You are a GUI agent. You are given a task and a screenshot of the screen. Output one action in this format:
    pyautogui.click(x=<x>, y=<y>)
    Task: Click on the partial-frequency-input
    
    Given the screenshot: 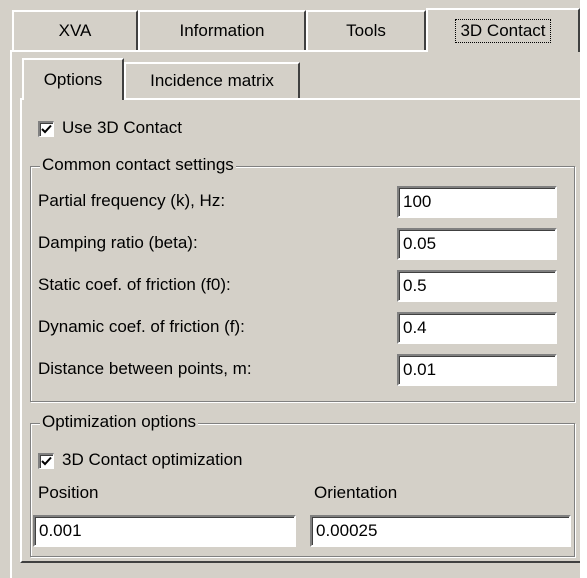 What is the action you would take?
    pyautogui.click(x=477, y=202)
    